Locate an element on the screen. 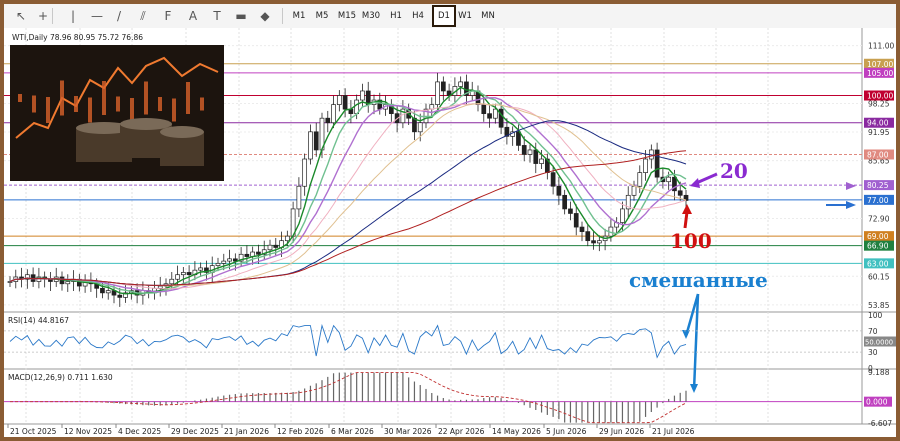  time-tick-label: 4 Dec 2025 is located at coordinates (139, 431).